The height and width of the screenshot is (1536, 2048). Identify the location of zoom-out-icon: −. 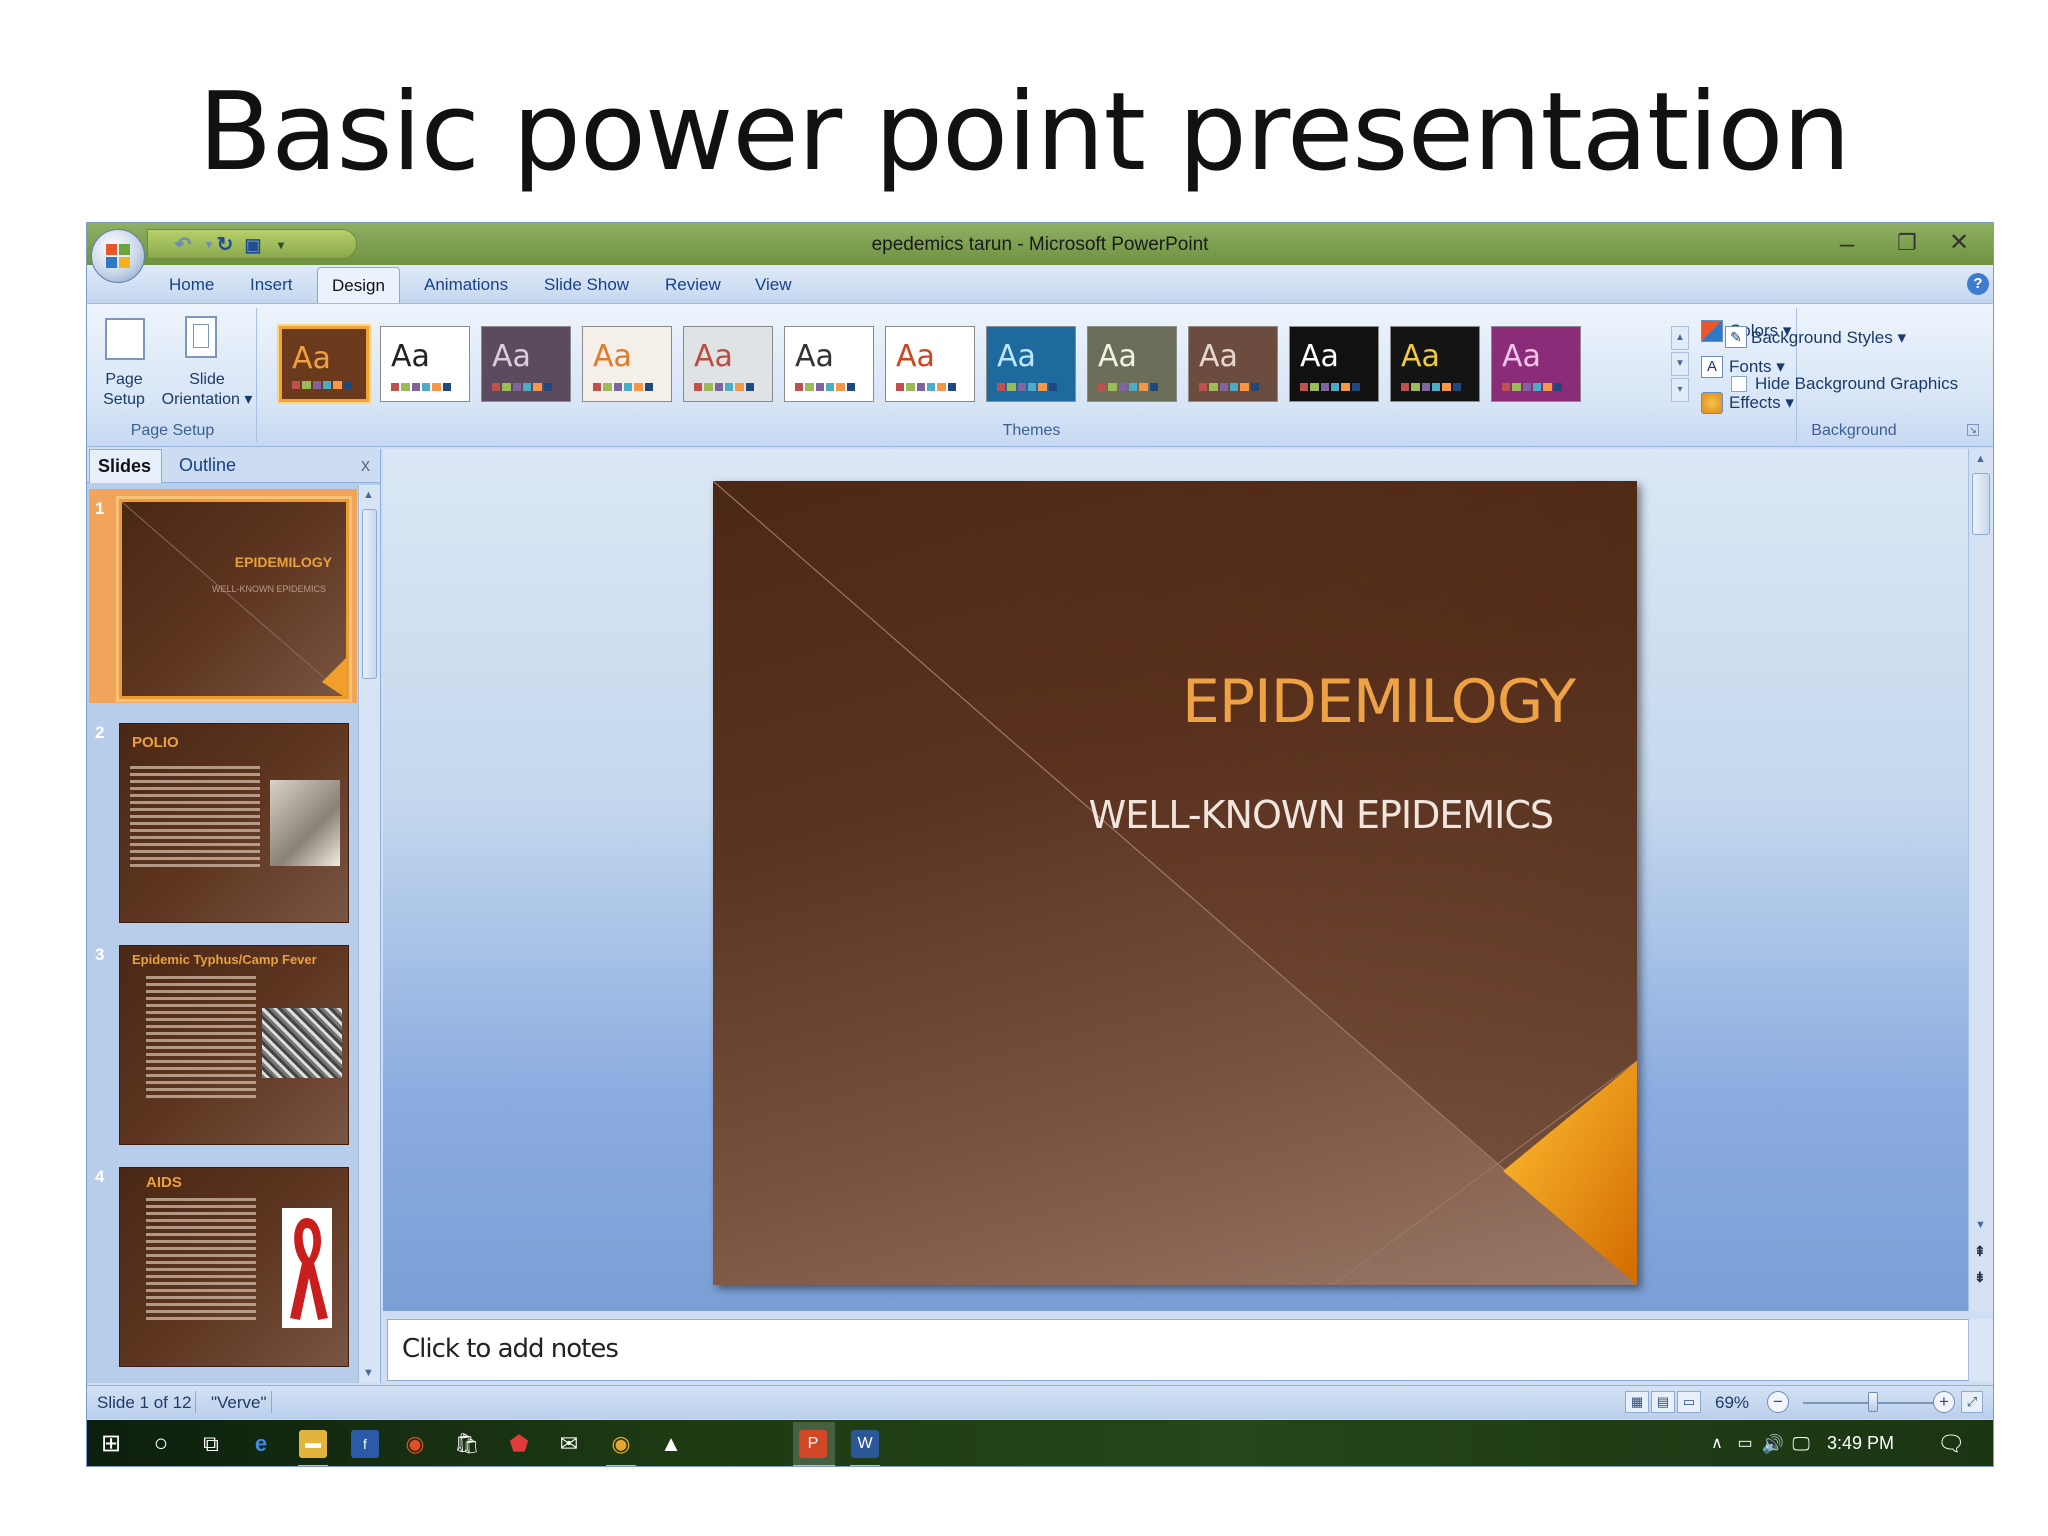
(1778, 1402).